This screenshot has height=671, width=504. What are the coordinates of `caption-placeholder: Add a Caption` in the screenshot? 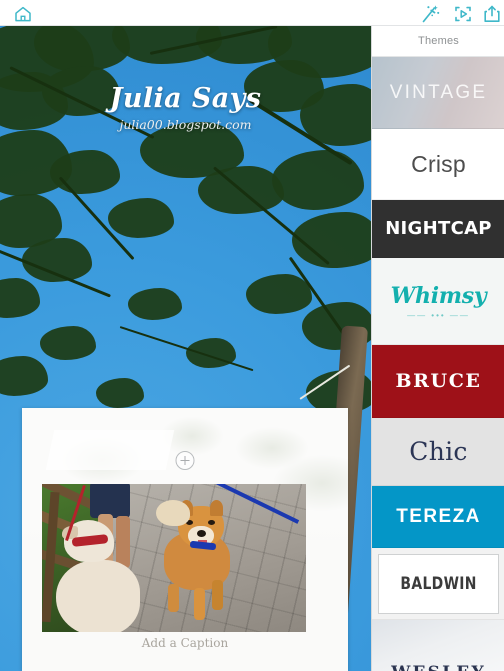 It's located at (185, 643).